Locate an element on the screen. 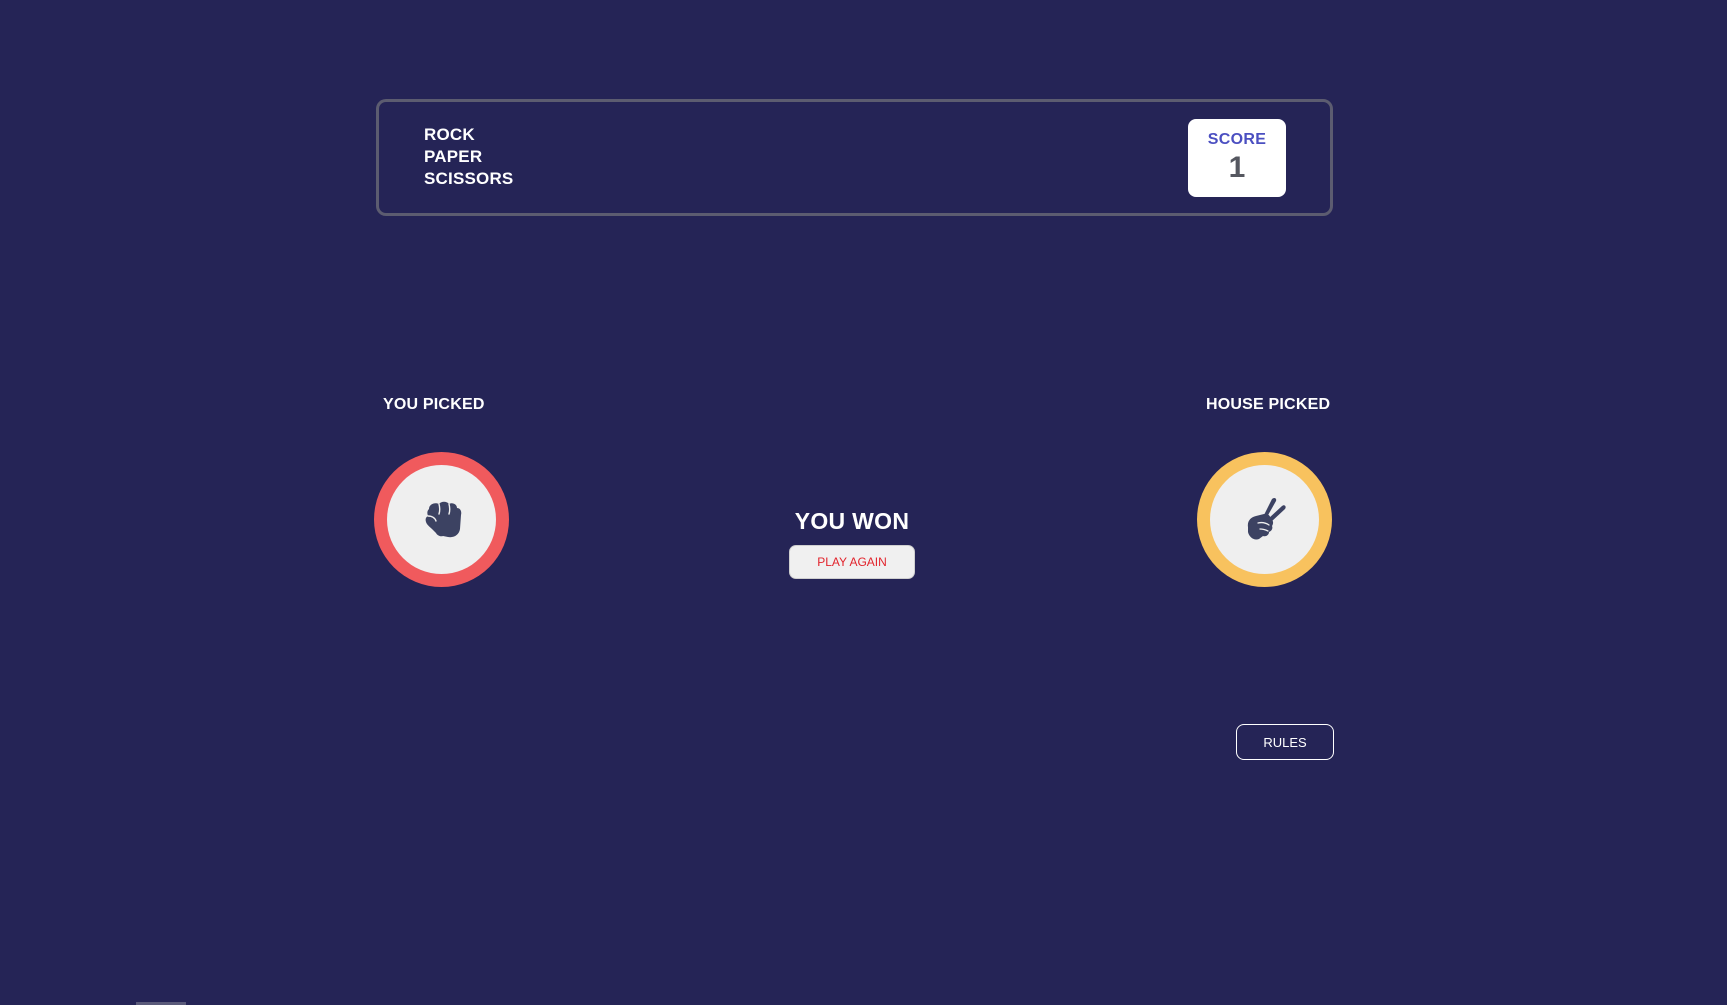 The image size is (1727, 1005). player-token-face is located at coordinates (441, 519).